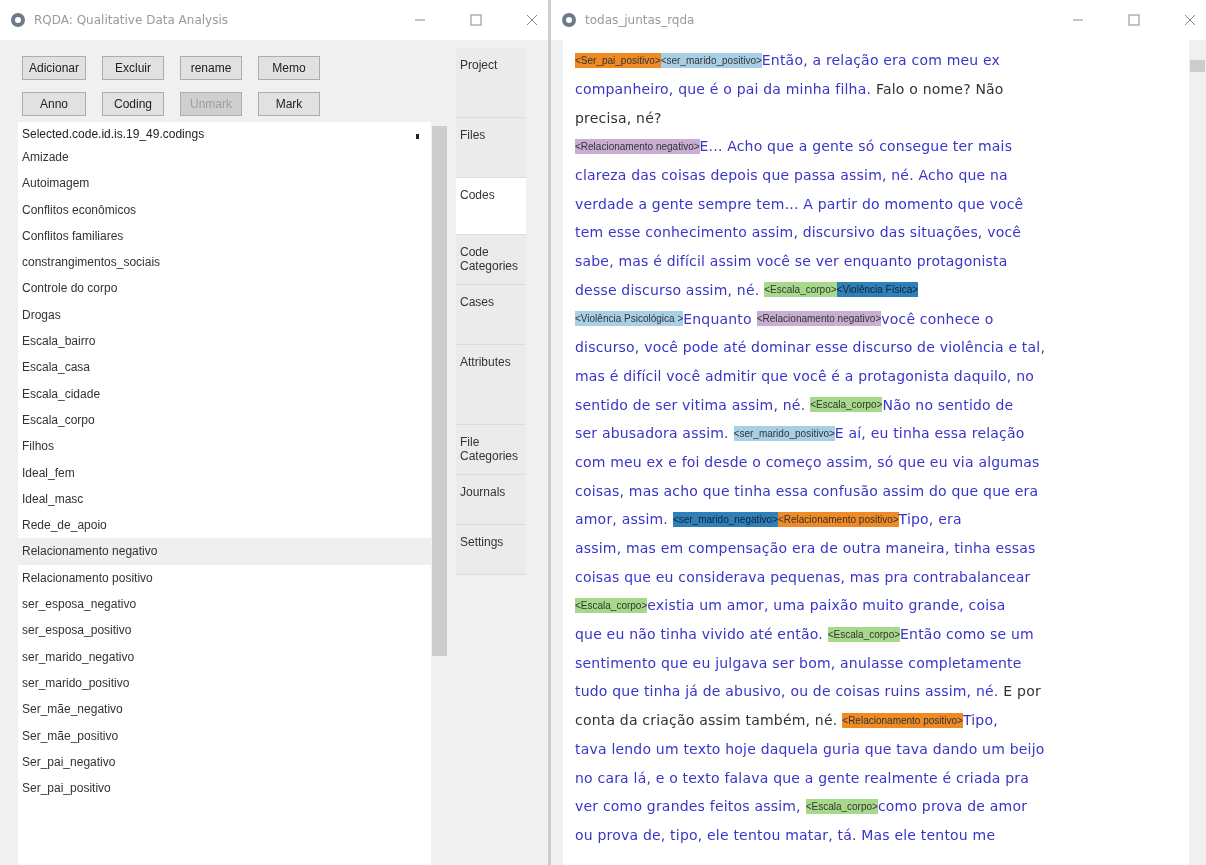  What do you see at coordinates (491, 260) in the screenshot?
I see `tab: Code Categories` at bounding box center [491, 260].